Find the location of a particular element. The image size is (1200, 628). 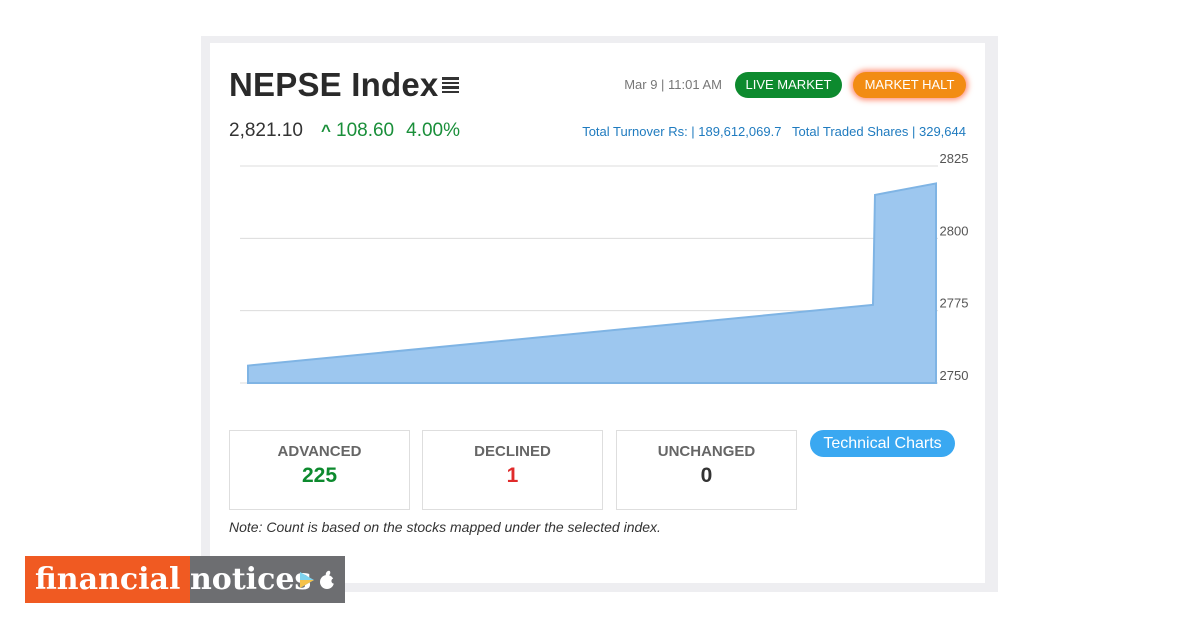

logo-right-block: notices is located at coordinates (267, 579).